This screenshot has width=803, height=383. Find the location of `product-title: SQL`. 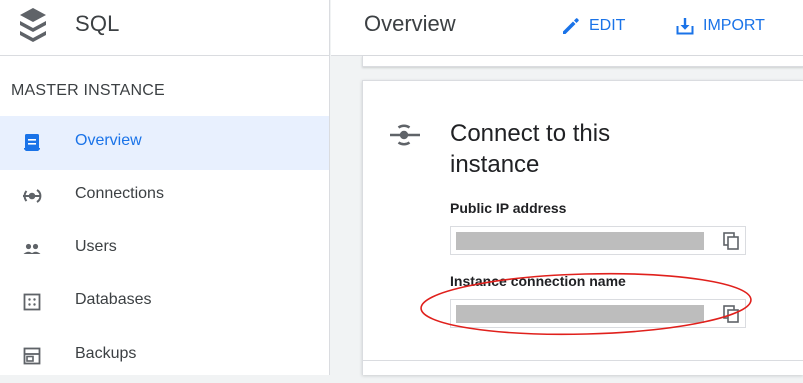

product-title: SQL is located at coordinates (97, 23).